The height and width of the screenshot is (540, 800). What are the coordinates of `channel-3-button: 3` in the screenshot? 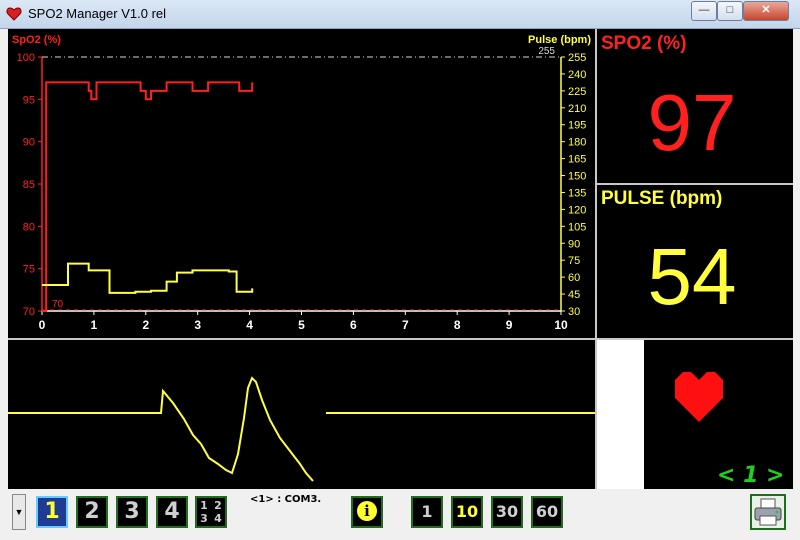 It's located at (132, 512).